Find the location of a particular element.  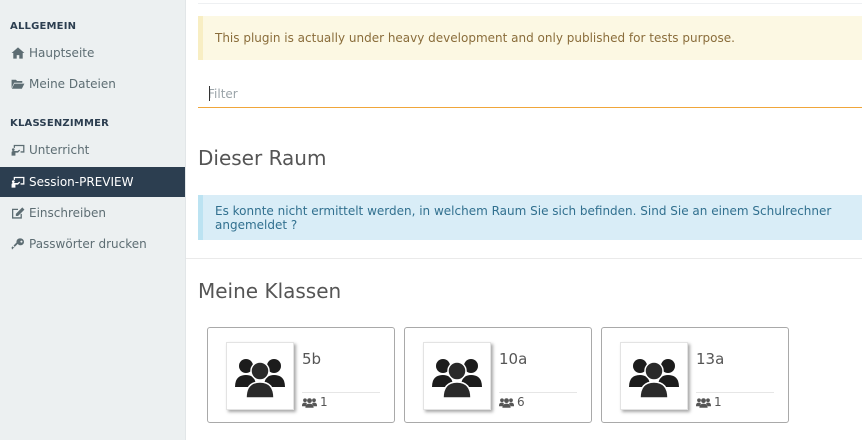

member-count-value: 6 is located at coordinates (521, 402).